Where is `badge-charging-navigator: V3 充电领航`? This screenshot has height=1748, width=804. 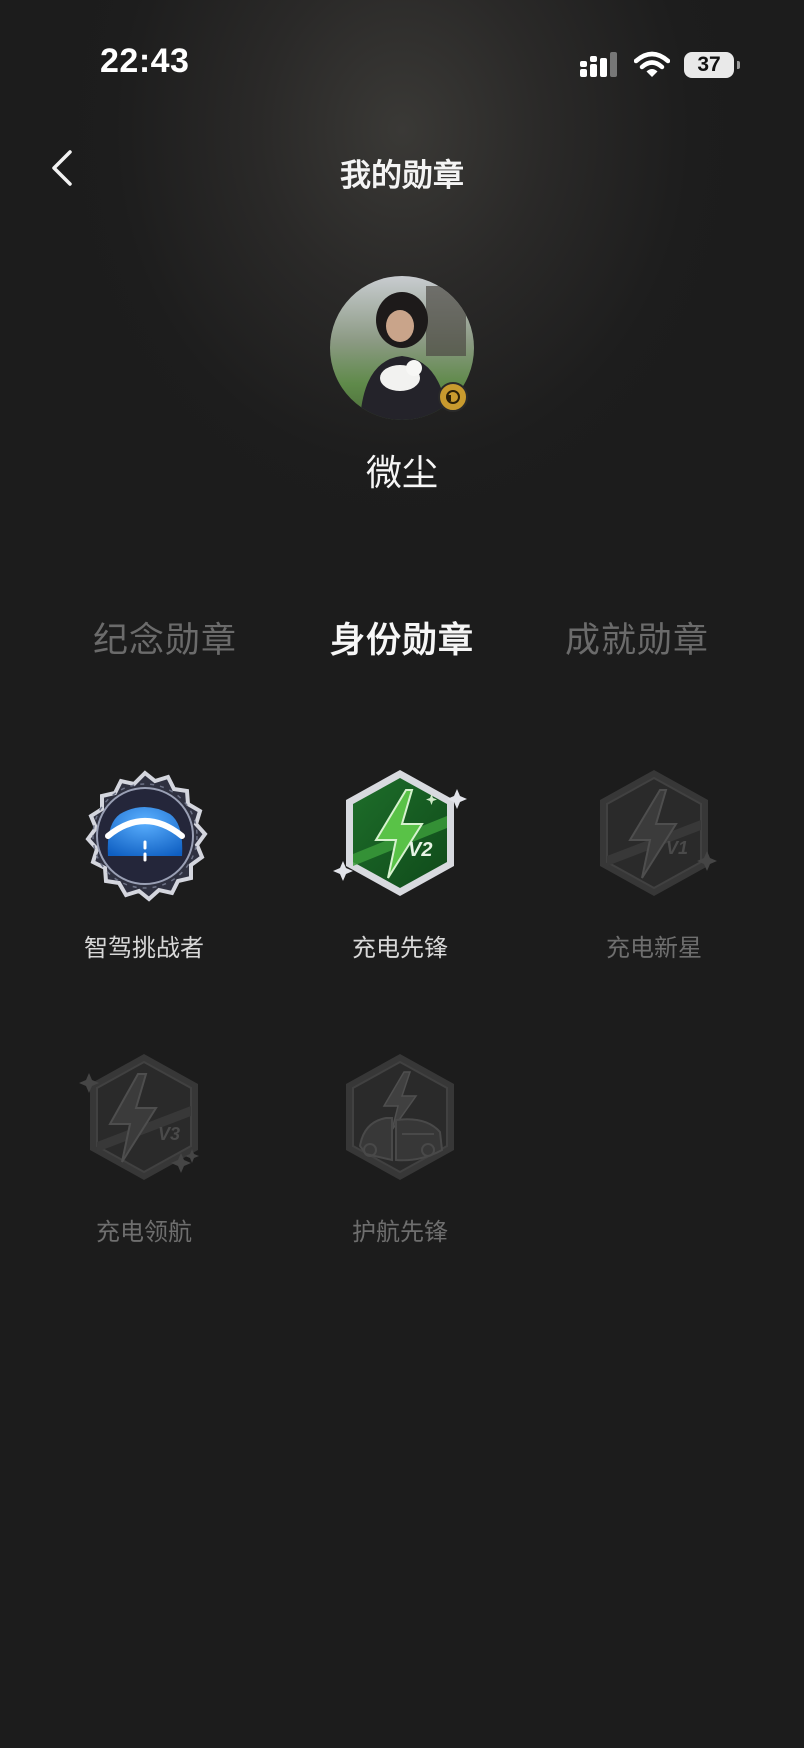
badge-charging-navigator: V3 充电领航 is located at coordinates (144, 1148).